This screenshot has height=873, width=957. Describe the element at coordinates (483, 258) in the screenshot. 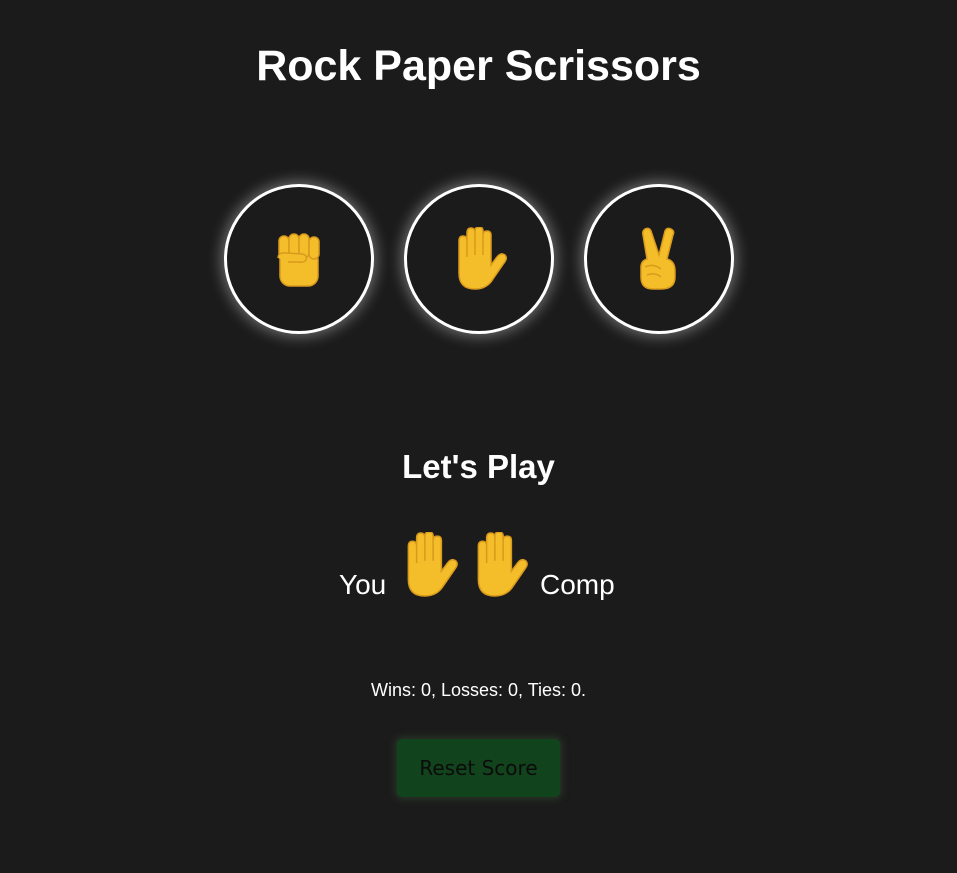

I see `raised-hand-icon` at that location.